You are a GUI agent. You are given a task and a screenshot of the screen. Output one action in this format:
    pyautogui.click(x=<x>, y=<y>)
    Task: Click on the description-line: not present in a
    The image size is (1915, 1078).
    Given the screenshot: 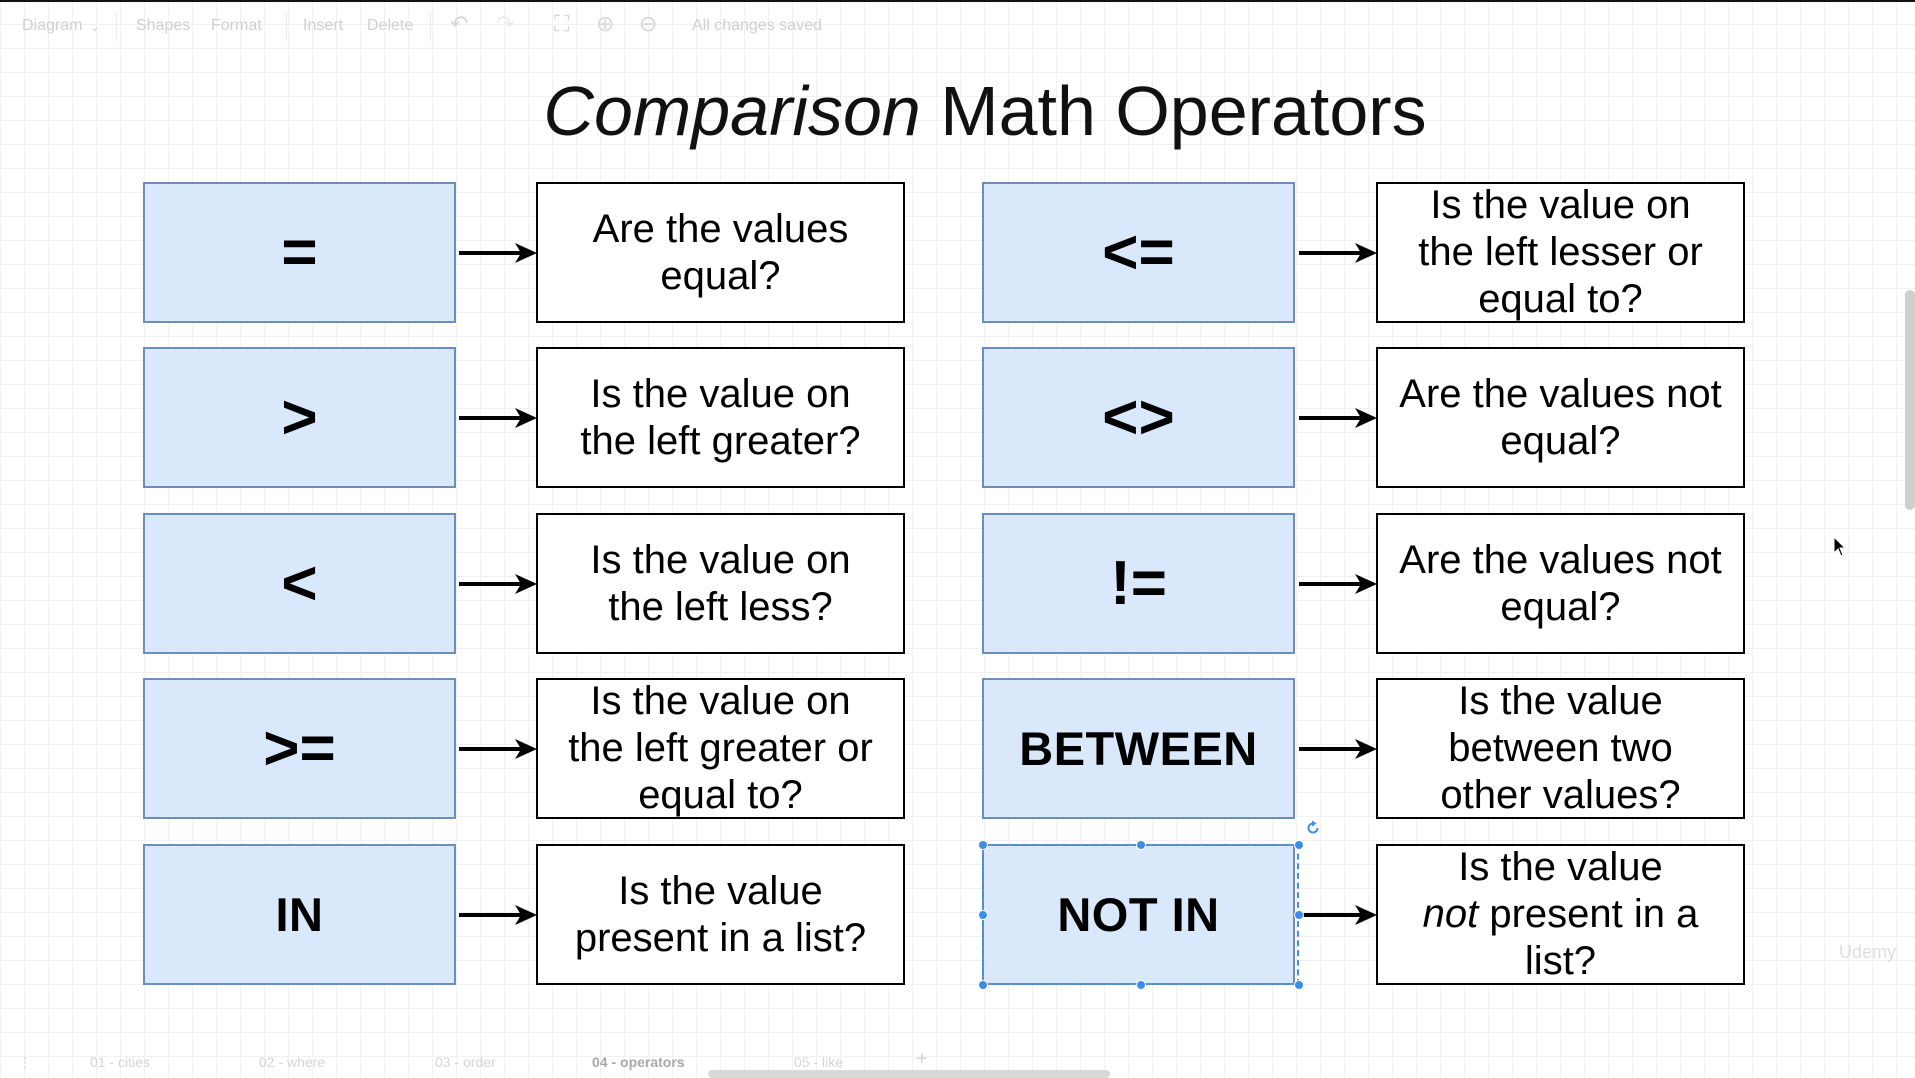 What is the action you would take?
    pyautogui.click(x=1561, y=914)
    